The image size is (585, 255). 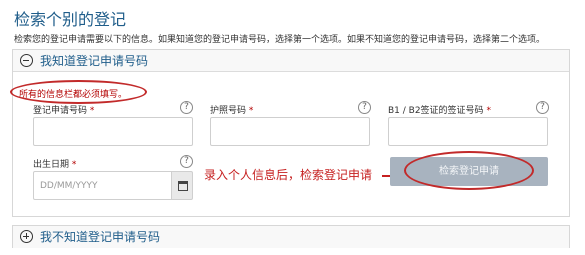 I want to click on calendar-button, so click(x=182, y=185).